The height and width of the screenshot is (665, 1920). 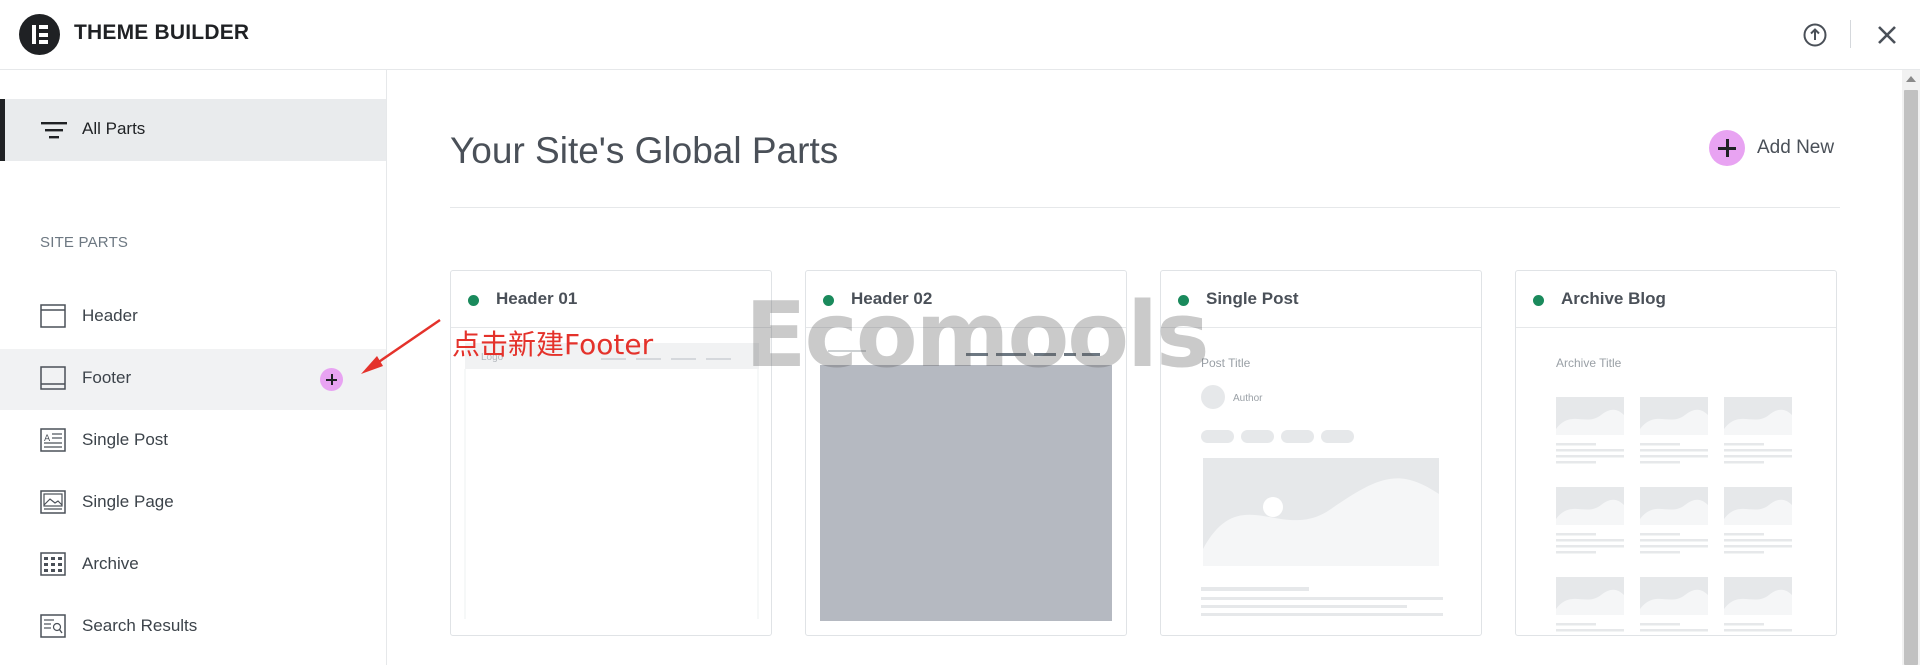 I want to click on plus-icon, so click(x=1727, y=148).